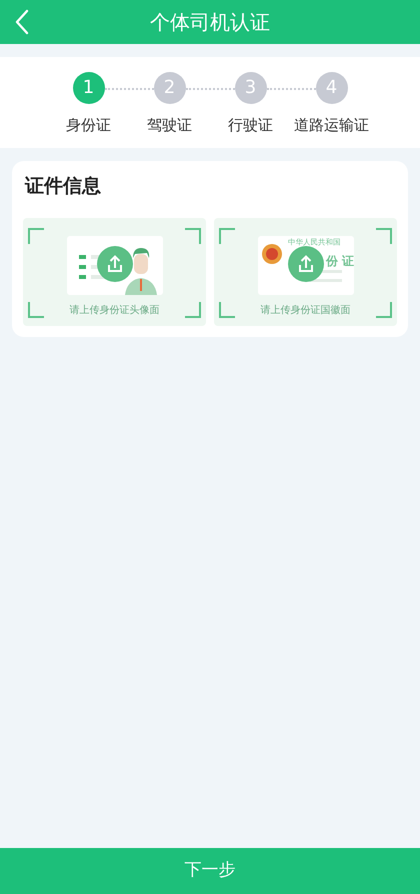 This screenshot has width=420, height=894. I want to click on next-button: 下一步, so click(210, 871).